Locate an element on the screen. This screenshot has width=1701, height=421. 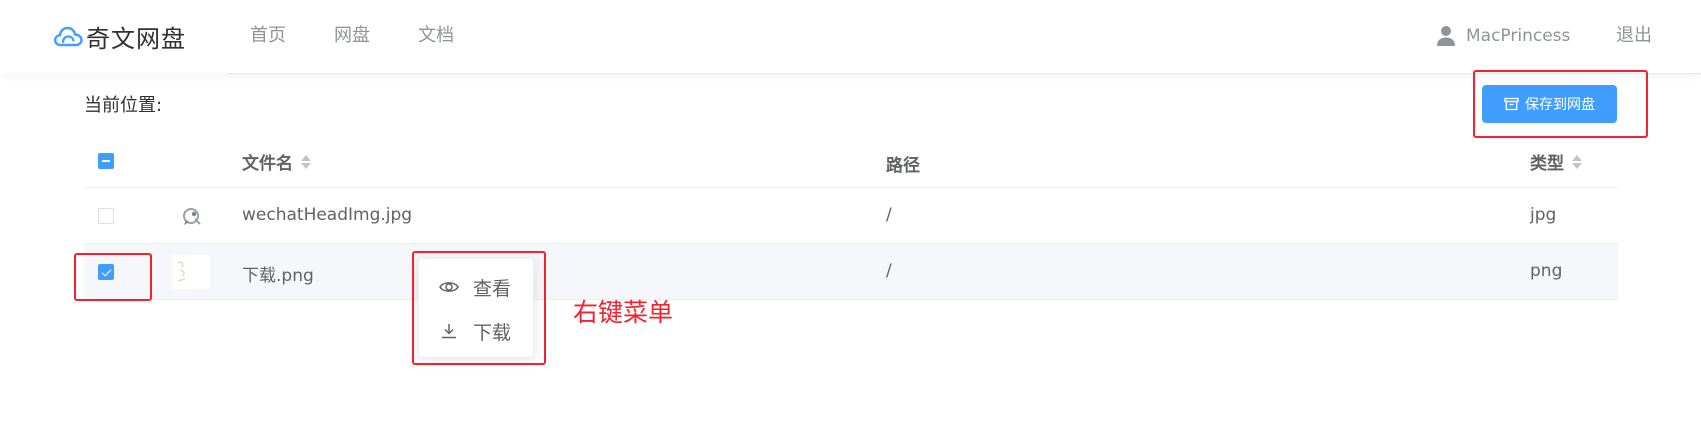
column-header-name-label: 文件名 is located at coordinates (267, 164).